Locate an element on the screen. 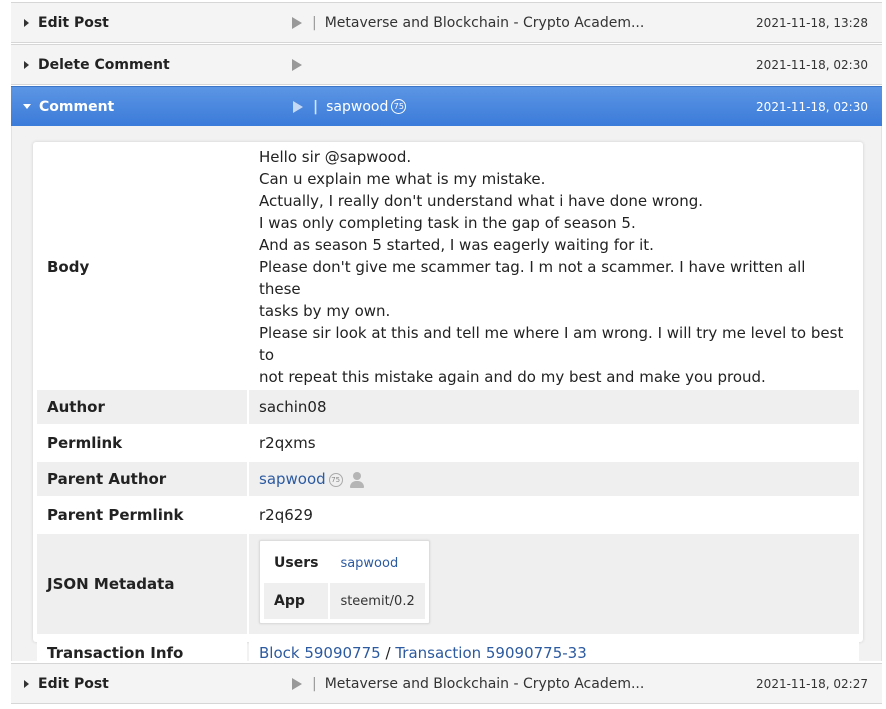  json-metadata-table: Users sapwood App steemit/0.2 is located at coordinates (344, 582).